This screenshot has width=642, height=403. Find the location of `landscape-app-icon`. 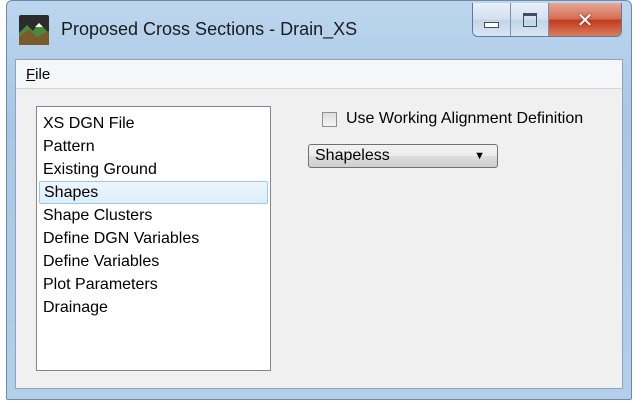

landscape-app-icon is located at coordinates (34, 30).